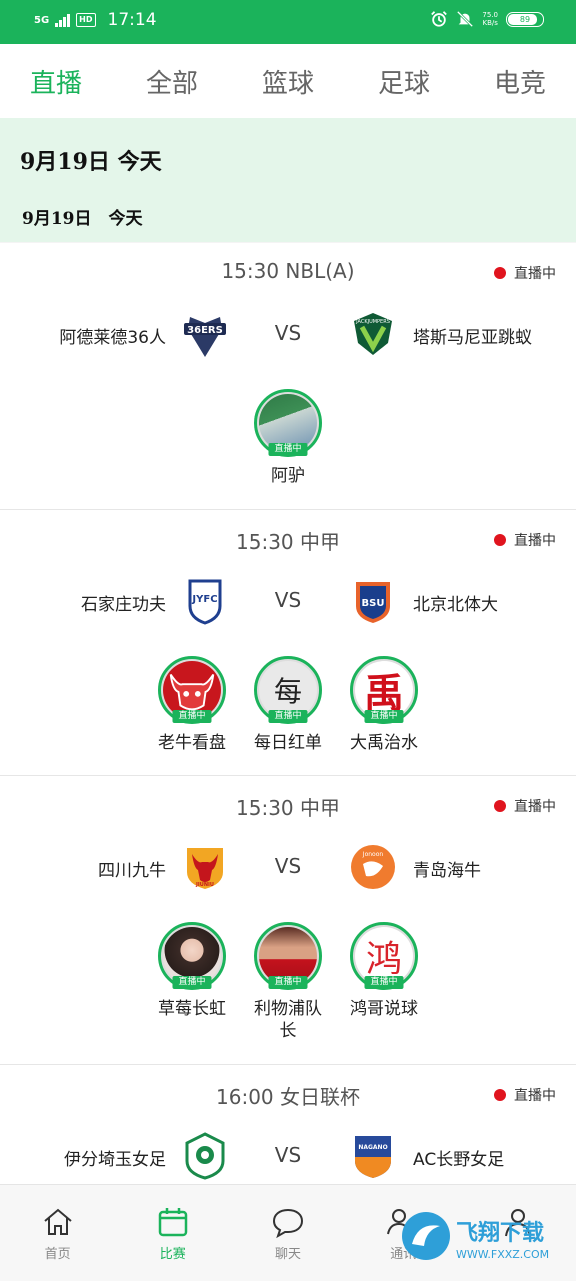  I want to click on chat-icon, so click(288, 1223).